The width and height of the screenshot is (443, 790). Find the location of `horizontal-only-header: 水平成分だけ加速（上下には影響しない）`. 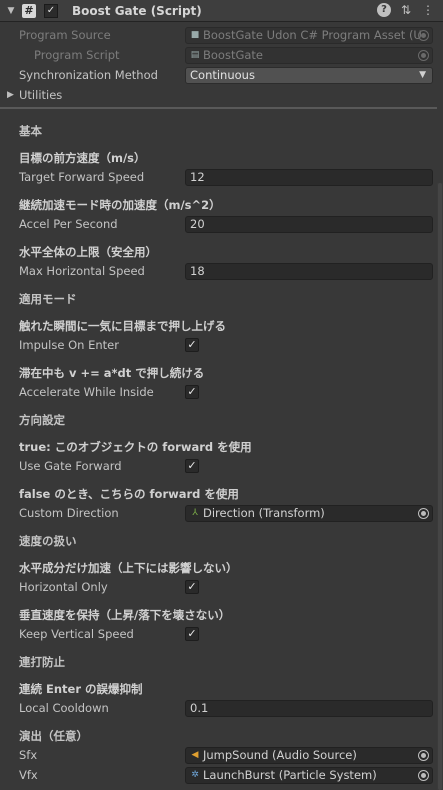

horizontal-only-header: 水平成分だけ加速（上下には影響しない） is located at coordinates (128, 568).